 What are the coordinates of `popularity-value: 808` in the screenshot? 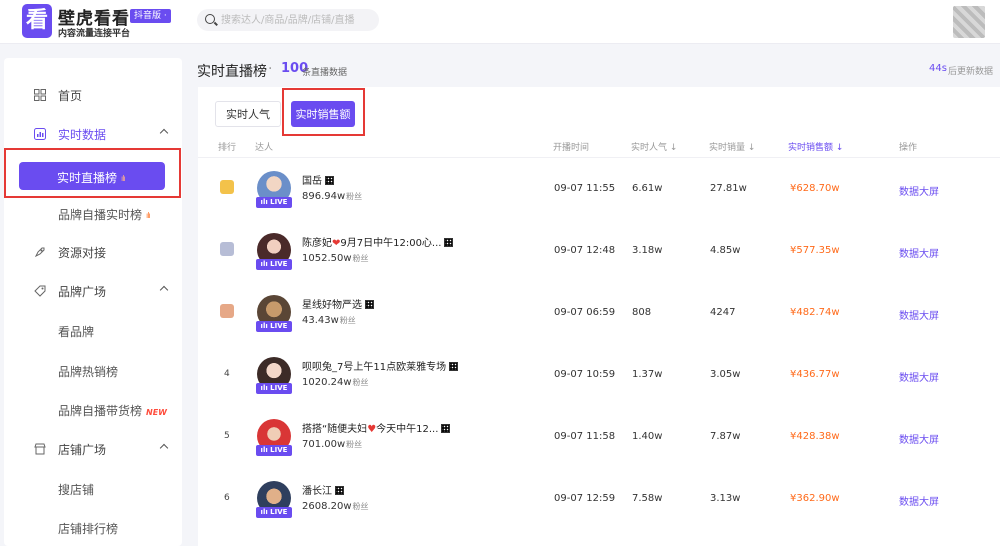 It's located at (642, 312).